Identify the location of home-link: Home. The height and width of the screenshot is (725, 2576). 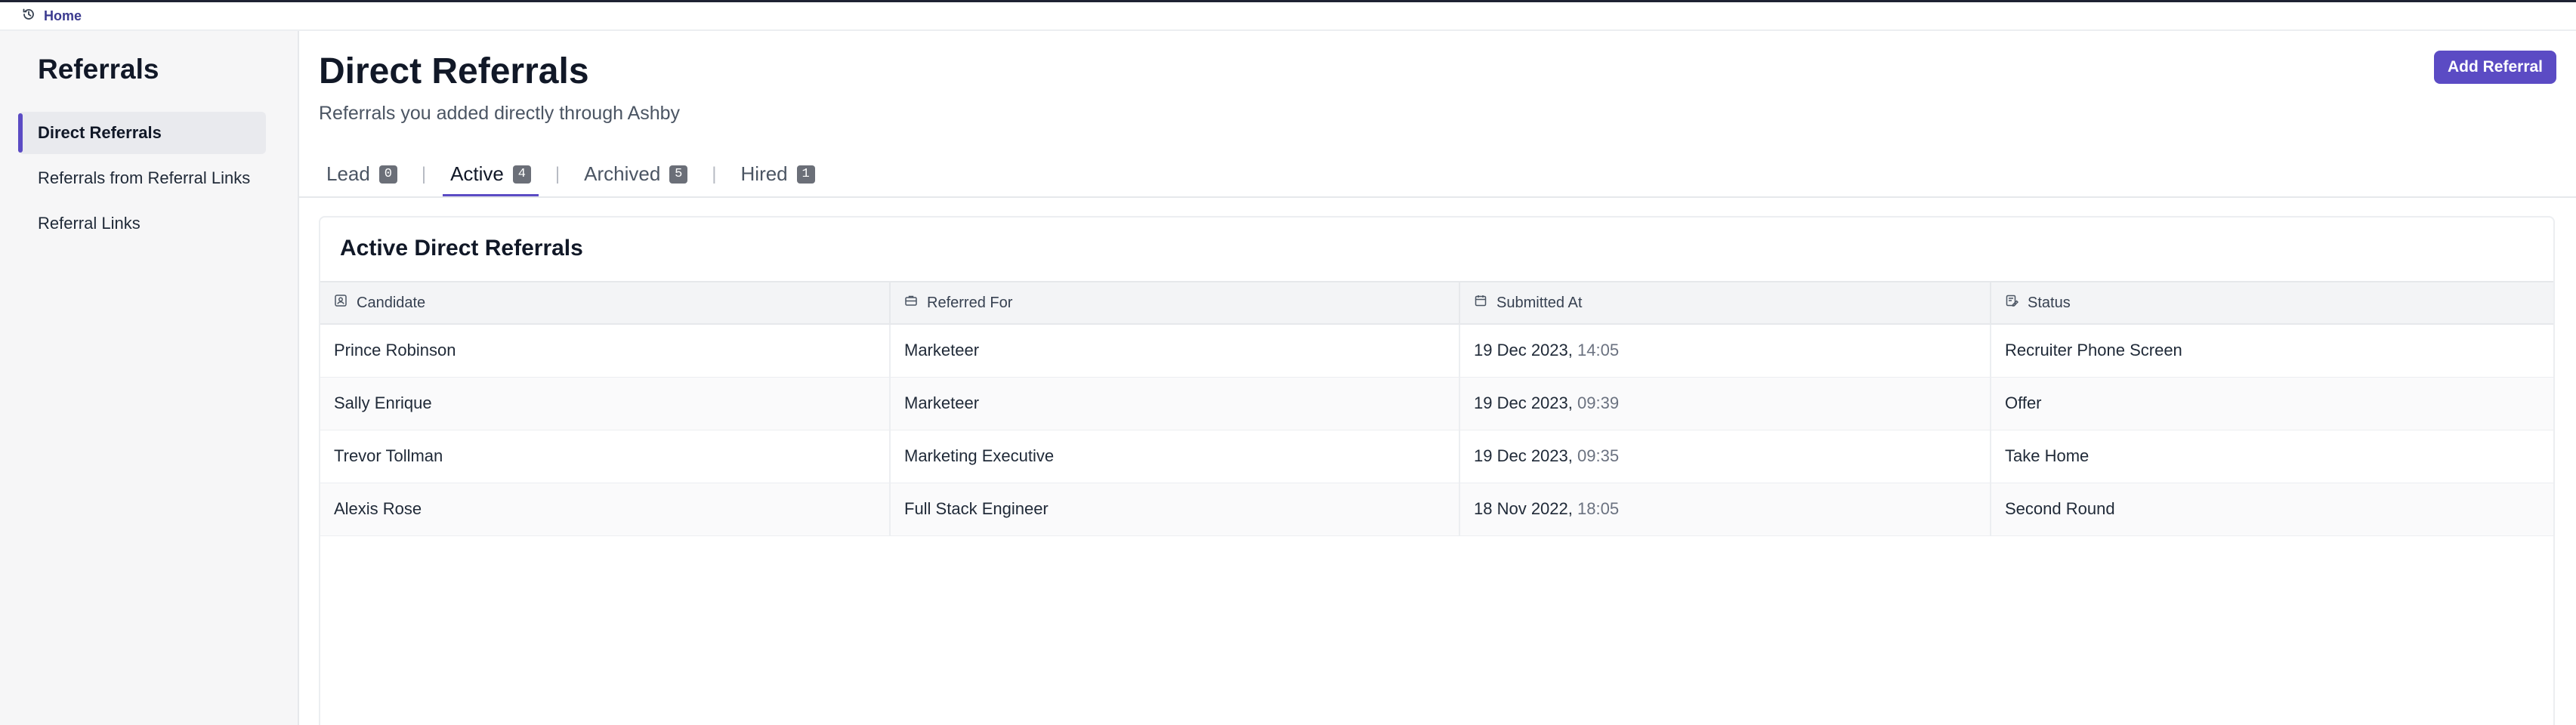
(51, 16).